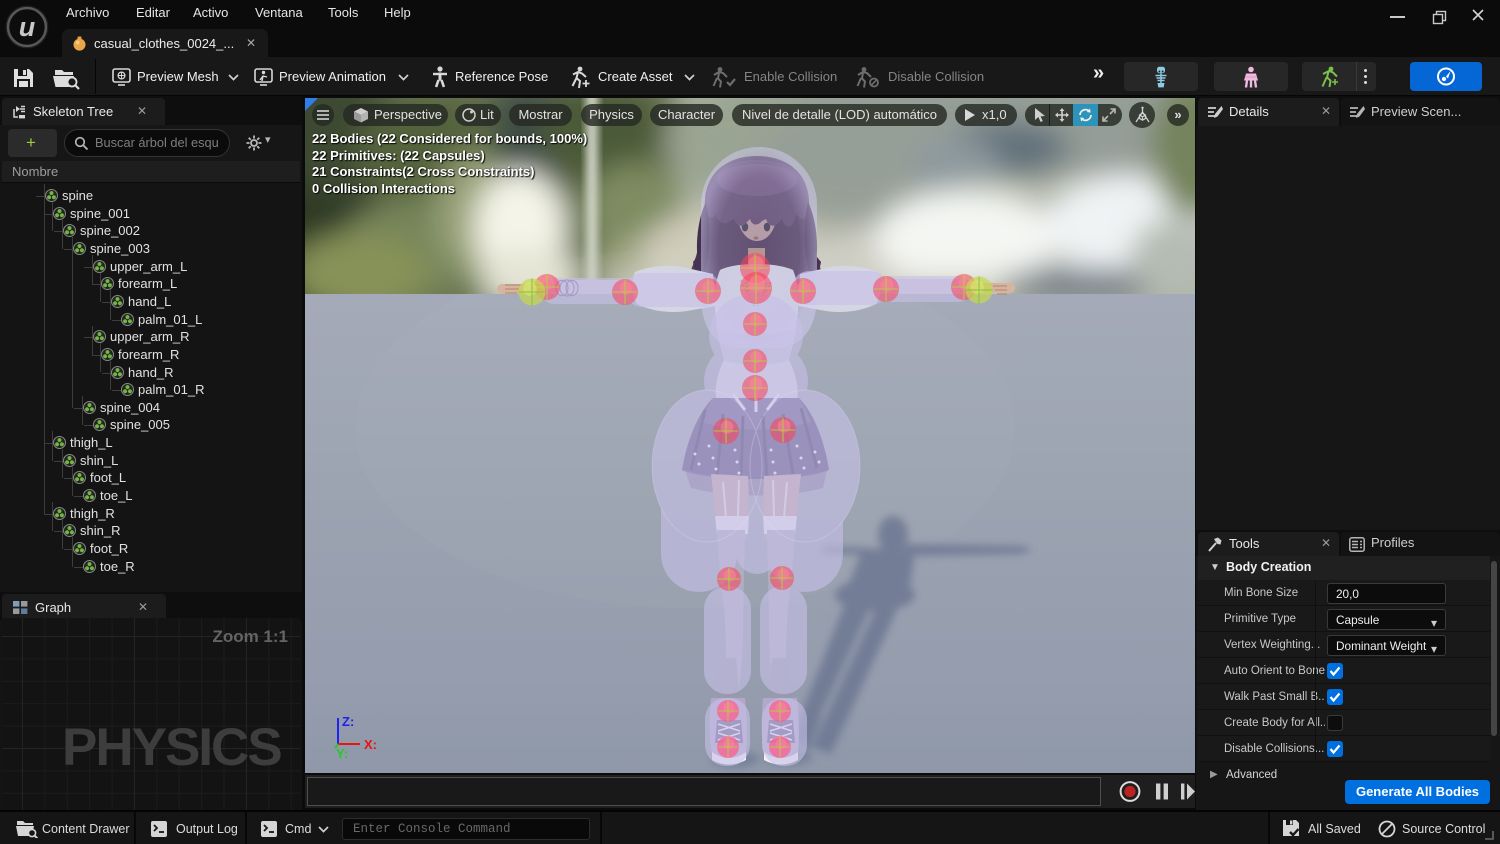 The height and width of the screenshot is (844, 1500). What do you see at coordinates (370, 744) in the screenshot?
I see `svg-text: X:` at bounding box center [370, 744].